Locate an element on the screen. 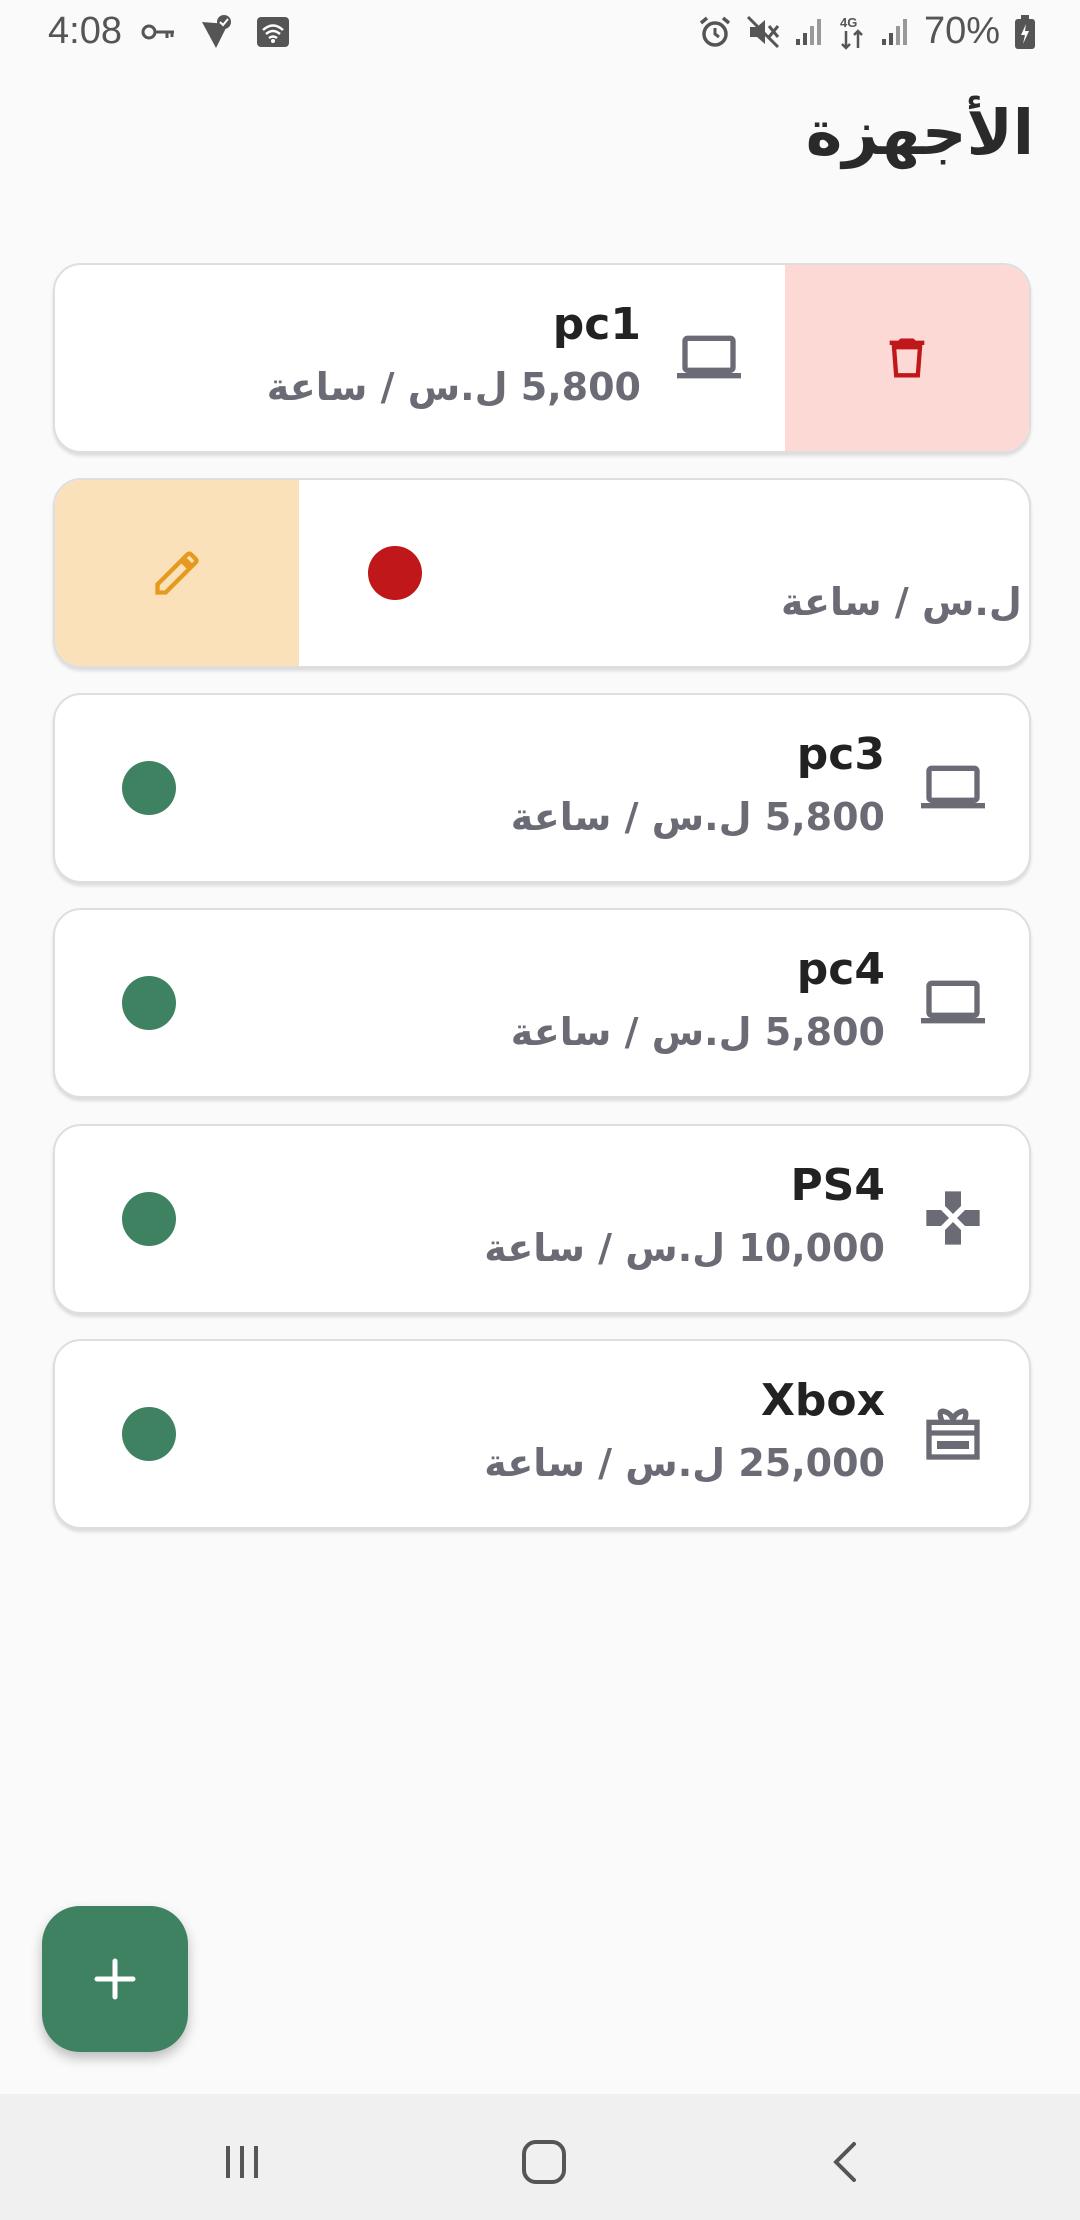 This screenshot has width=1080, height=2220. device-name: pc1 is located at coordinates (596, 324).